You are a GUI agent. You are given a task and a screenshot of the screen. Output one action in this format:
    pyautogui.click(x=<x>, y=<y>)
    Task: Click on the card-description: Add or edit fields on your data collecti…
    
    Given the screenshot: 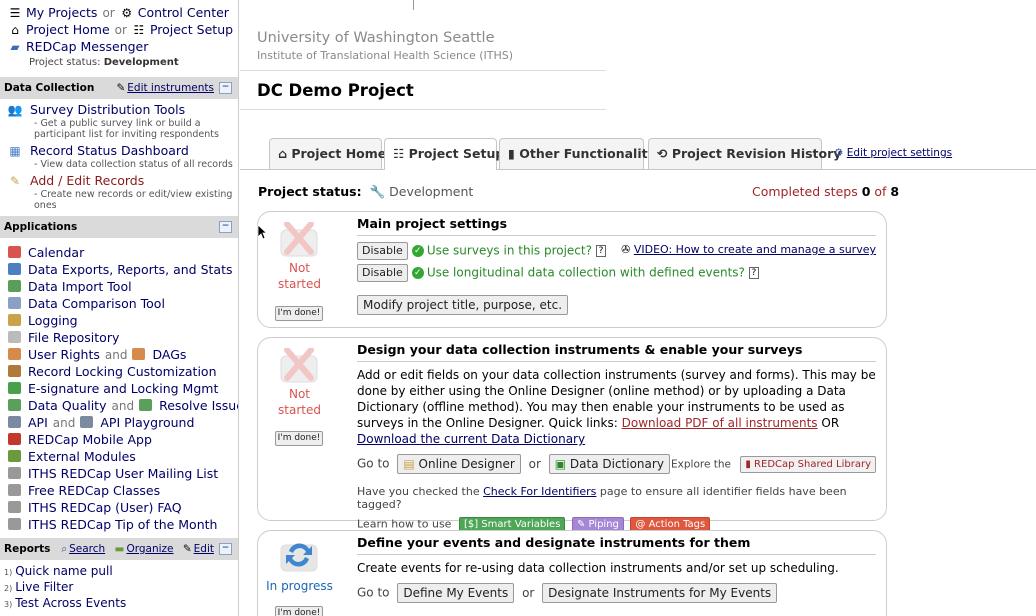 What is the action you would take?
    pyautogui.click(x=616, y=407)
    